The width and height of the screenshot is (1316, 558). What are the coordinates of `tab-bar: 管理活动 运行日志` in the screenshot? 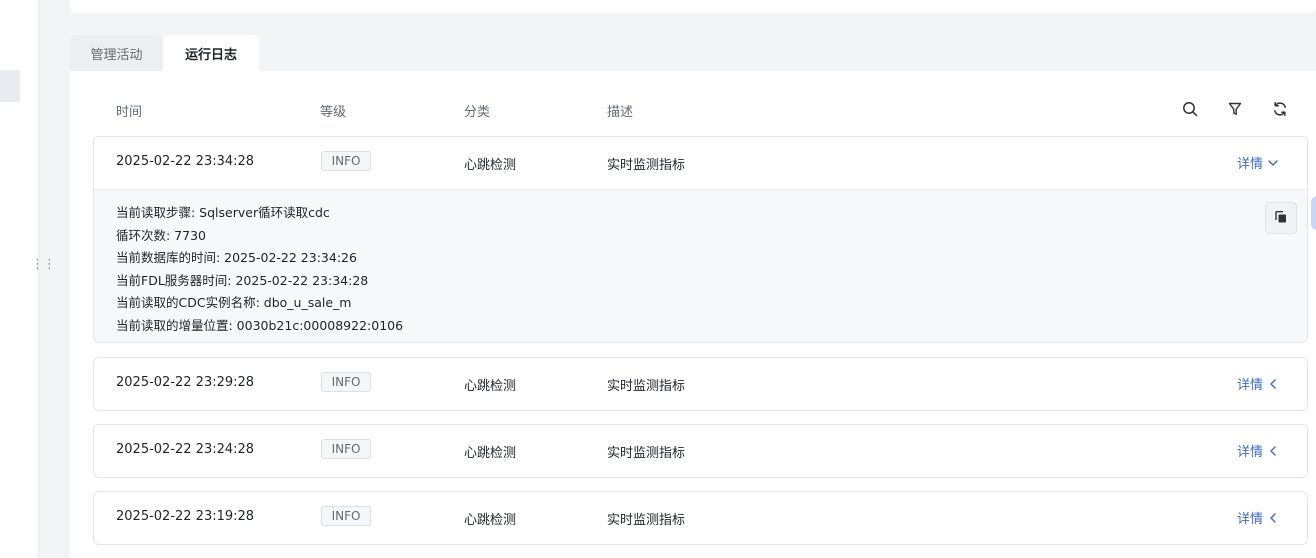 It's located at (164, 53).